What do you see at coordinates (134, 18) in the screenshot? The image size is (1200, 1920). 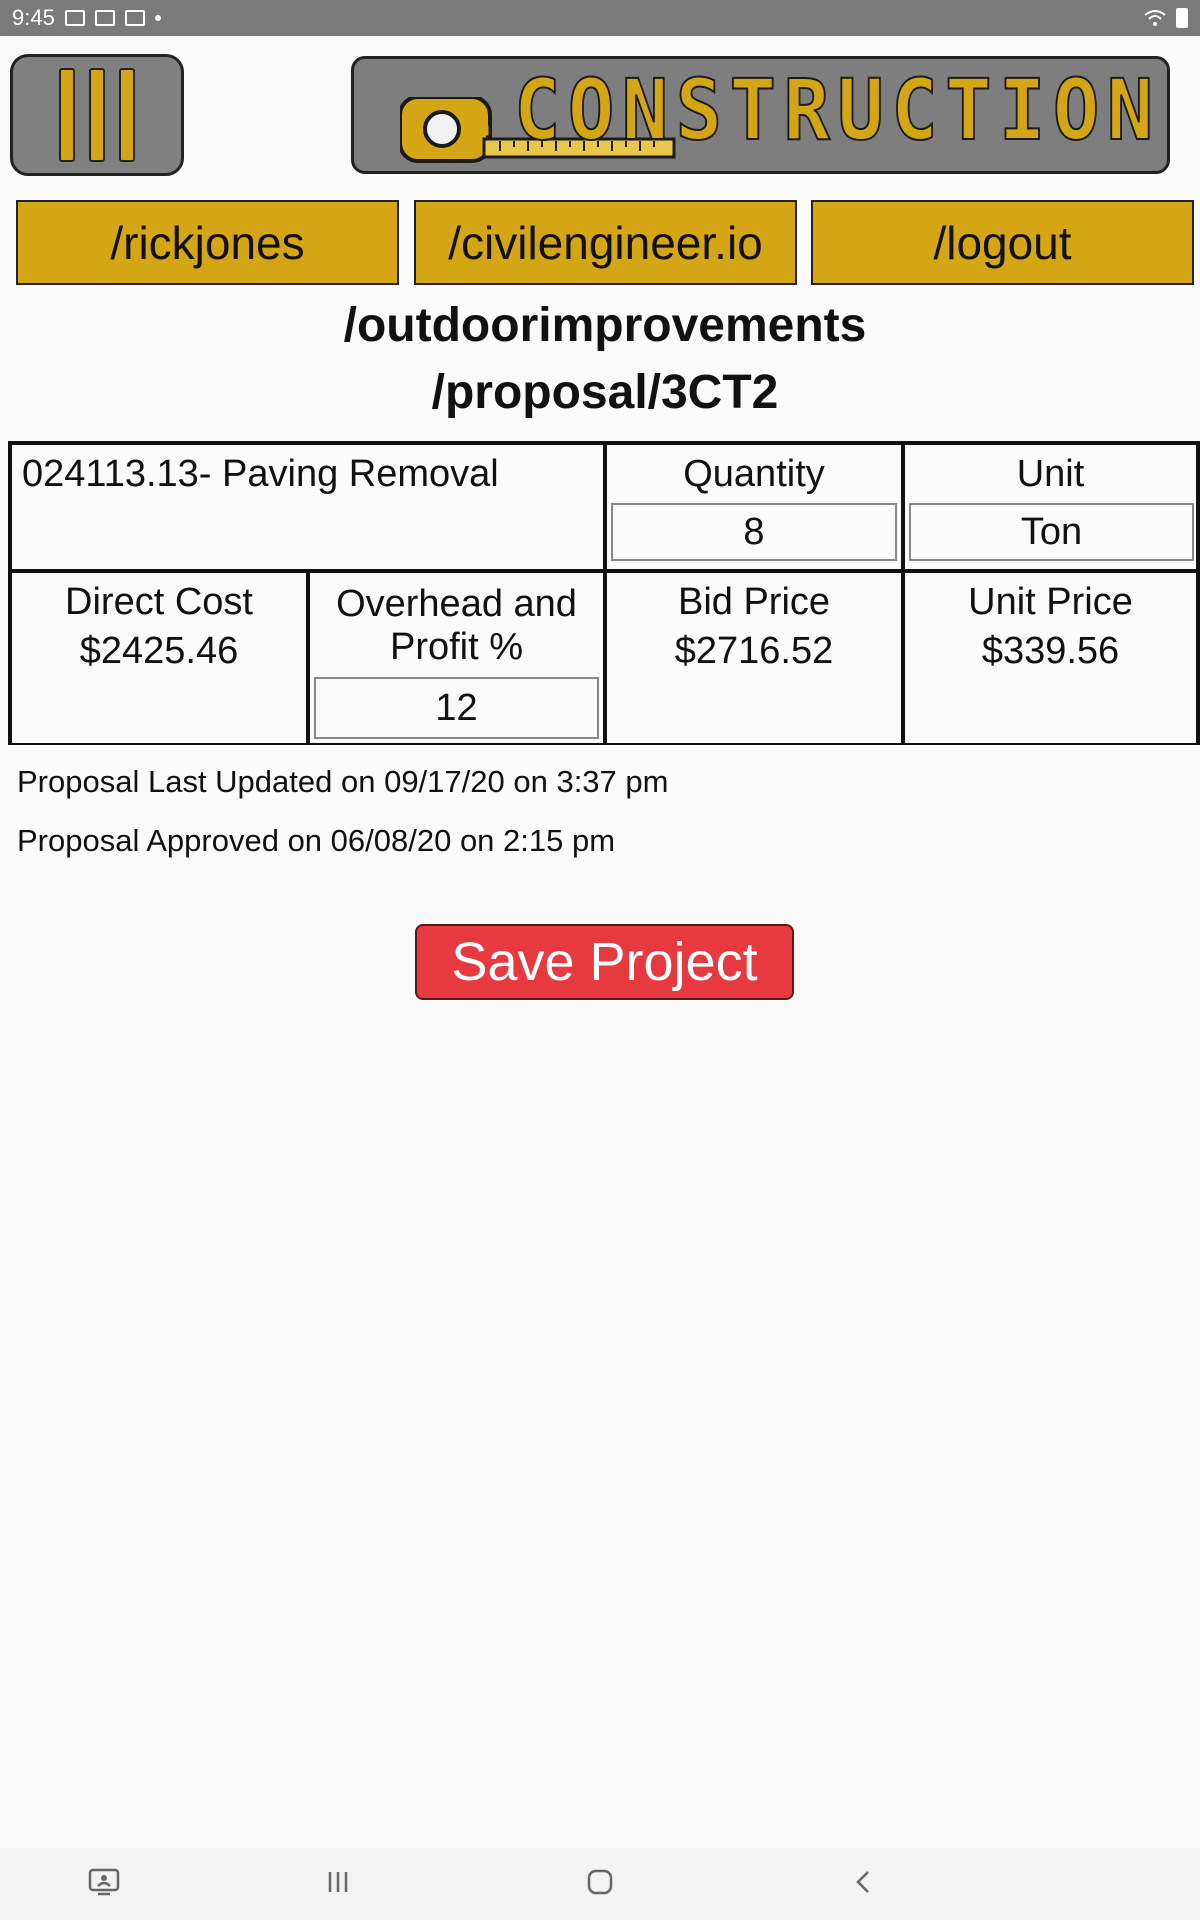 I see `mail-icon` at bounding box center [134, 18].